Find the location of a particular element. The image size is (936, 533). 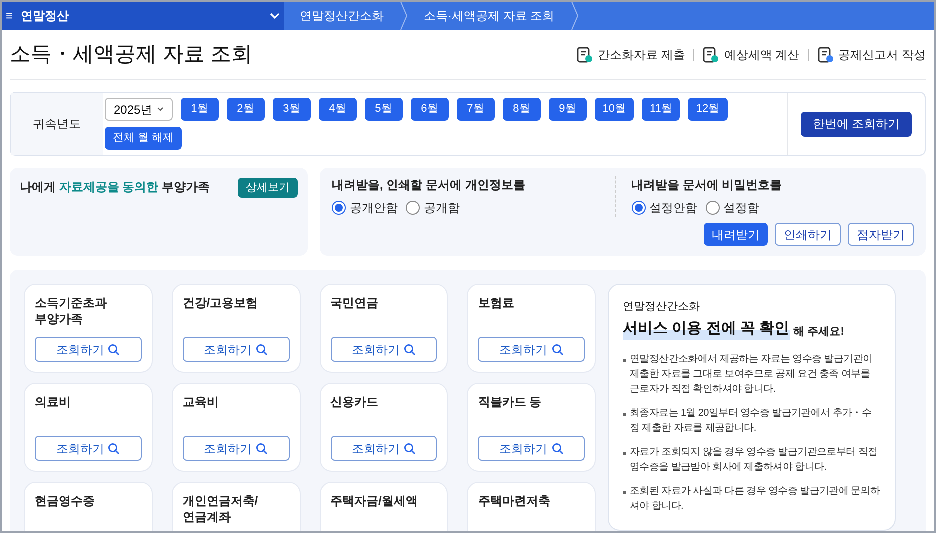

clear-months-button: 전체 월 해제 is located at coordinates (143, 138).